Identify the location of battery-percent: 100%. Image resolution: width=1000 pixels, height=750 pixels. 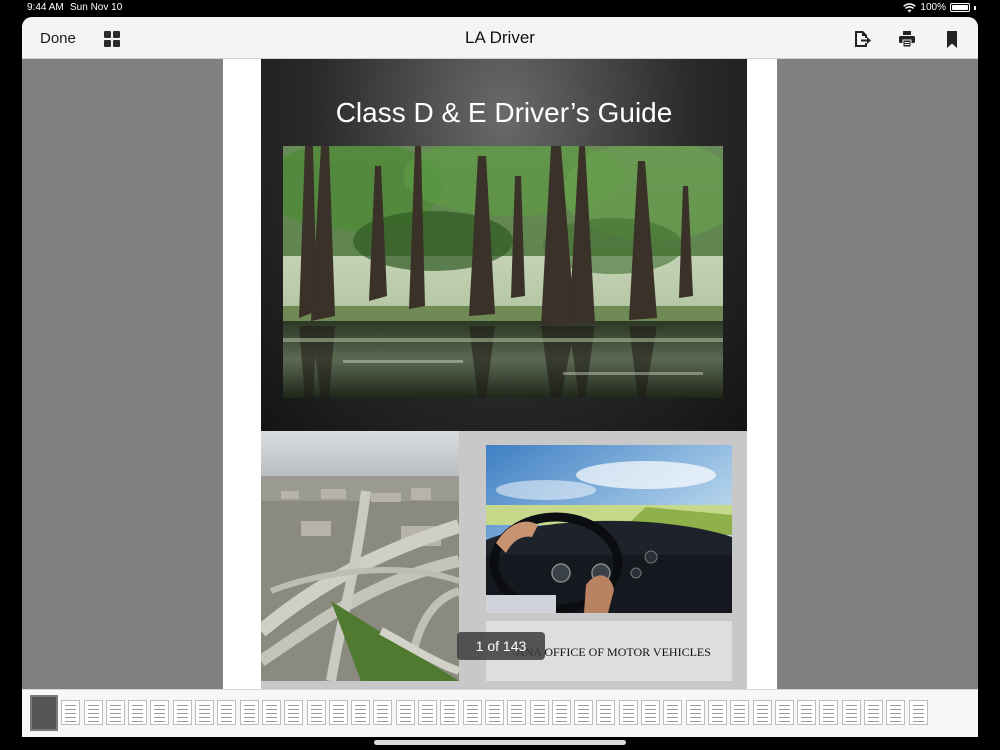
(933, 7).